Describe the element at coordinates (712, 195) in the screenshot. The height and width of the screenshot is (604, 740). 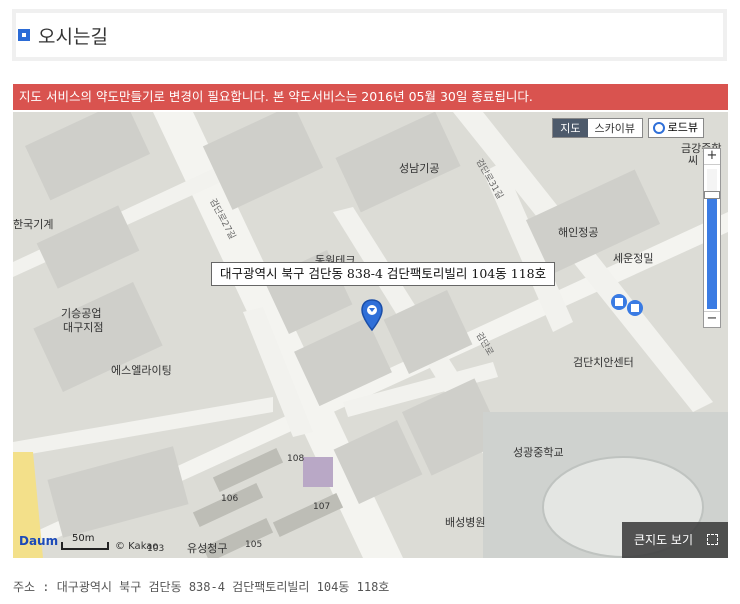
I see `zoom-slider-handle` at that location.